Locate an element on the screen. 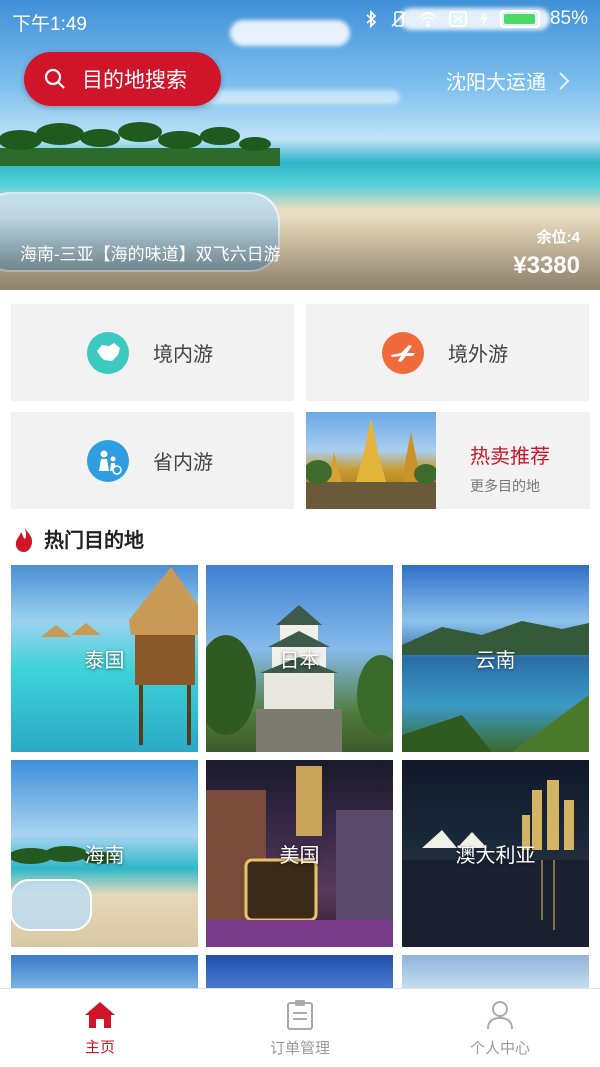 The height and width of the screenshot is (1067, 600). status-time: 下午1:49 is located at coordinates (49, 24).